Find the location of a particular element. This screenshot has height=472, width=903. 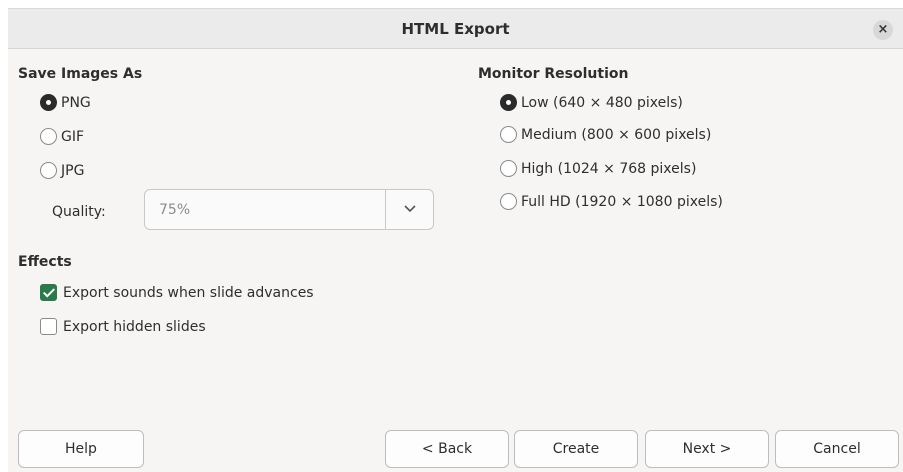

save-images-heading: Save Images As is located at coordinates (80, 74).